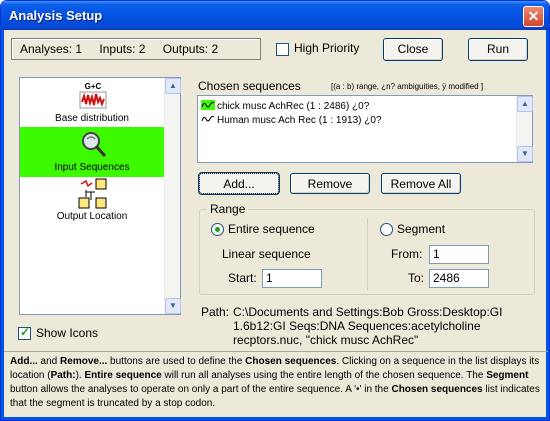 The height and width of the screenshot is (421, 550). I want to click on linear-sequence-label: Linear sequence, so click(266, 254).